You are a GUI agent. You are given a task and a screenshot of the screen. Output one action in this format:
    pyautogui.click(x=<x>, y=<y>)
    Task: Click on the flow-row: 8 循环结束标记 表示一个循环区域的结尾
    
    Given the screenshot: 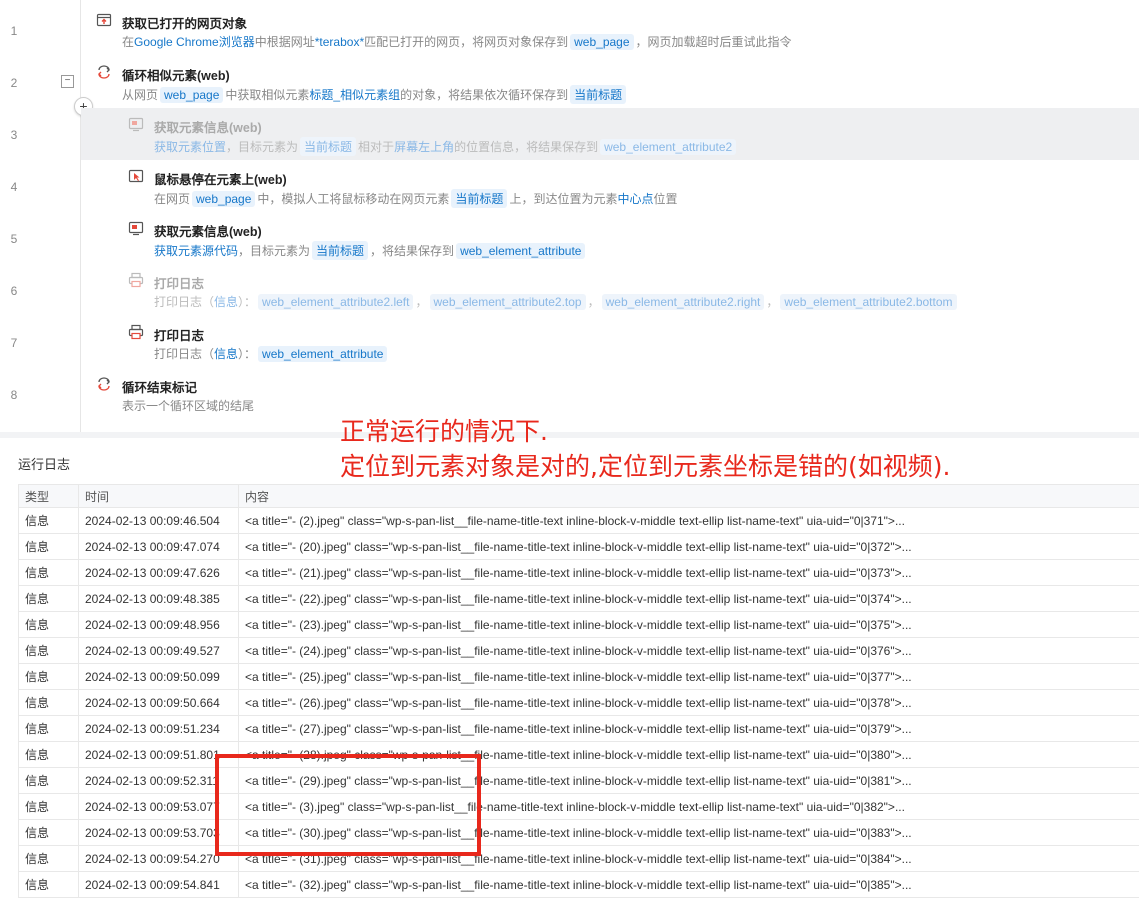 What is the action you would take?
    pyautogui.click(x=569, y=390)
    